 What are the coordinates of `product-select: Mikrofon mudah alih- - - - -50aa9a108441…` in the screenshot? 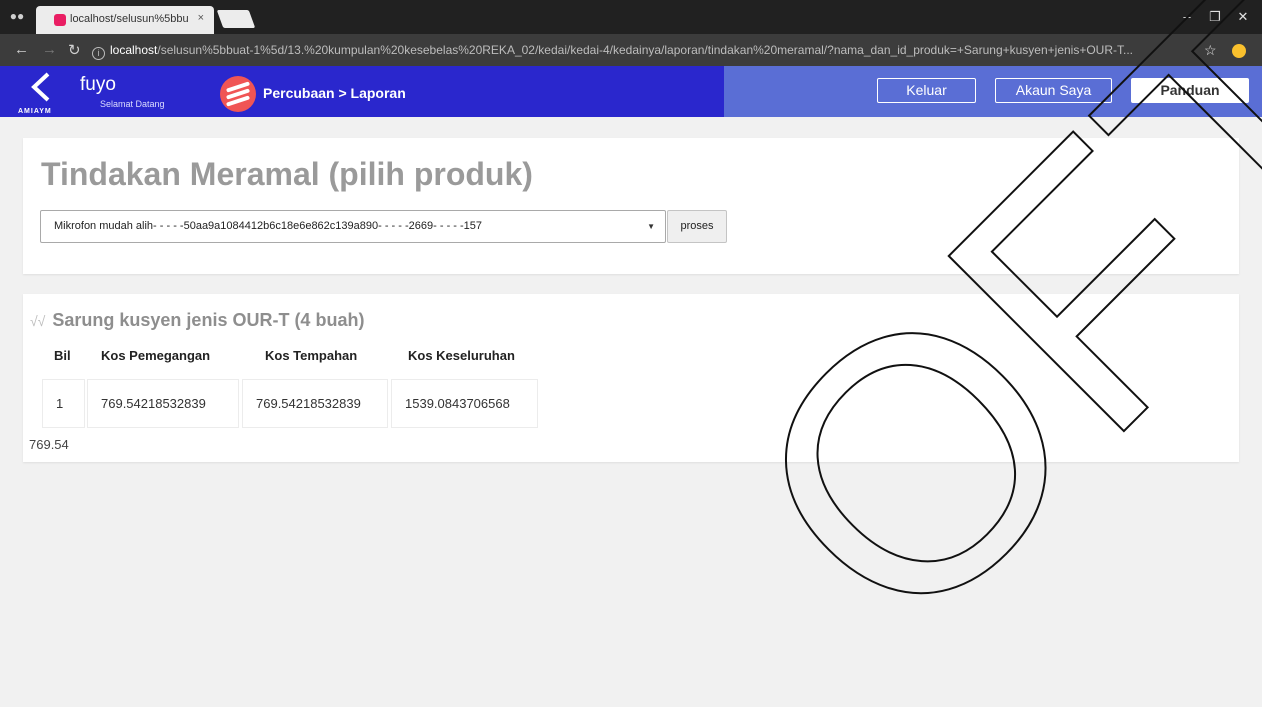 It's located at (353, 226).